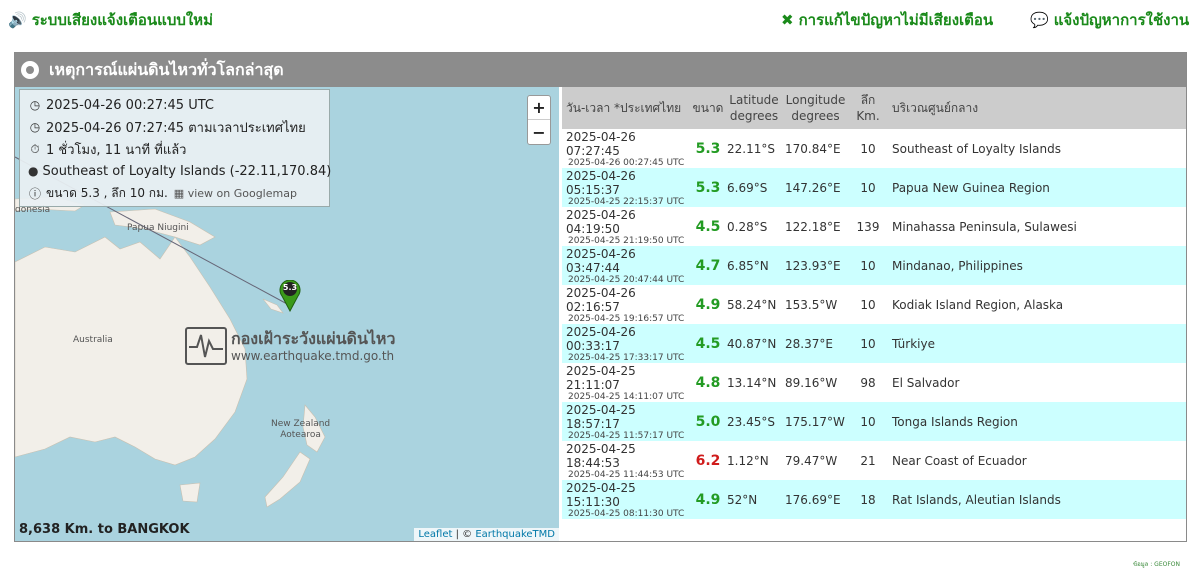  I want to click on fix-sound-label: การแก้ไขปัญหาไม่มีเสียงเตือน, so click(896, 20).